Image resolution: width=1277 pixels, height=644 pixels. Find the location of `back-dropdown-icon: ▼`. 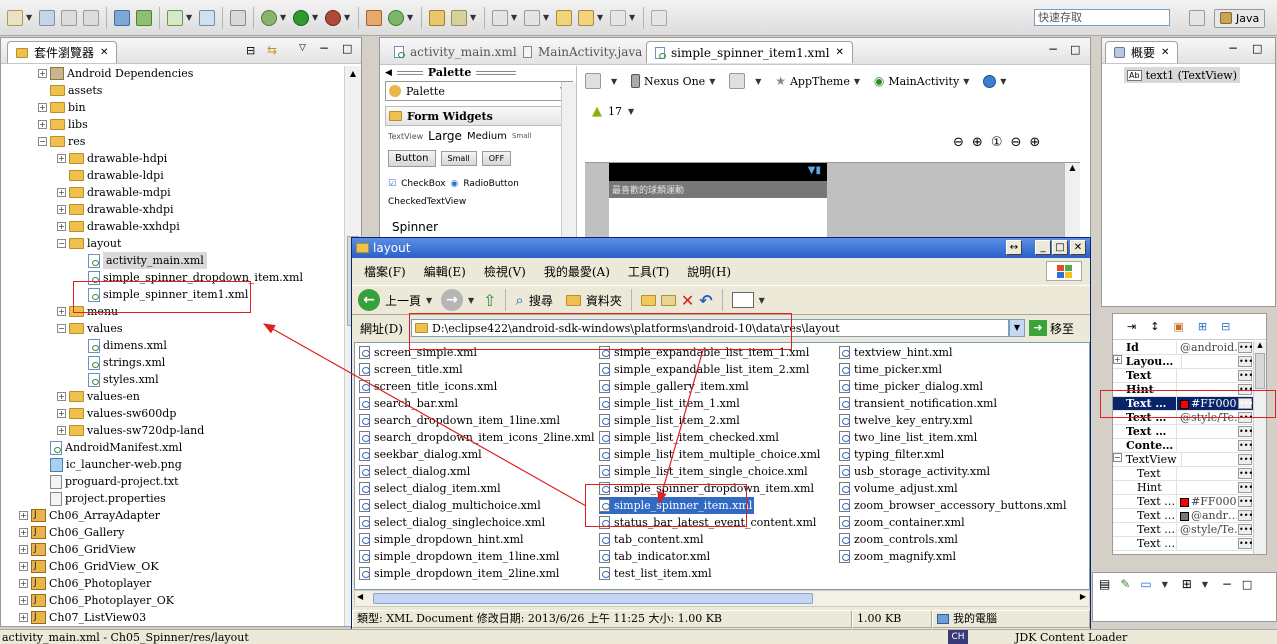

back-dropdown-icon: ▼ is located at coordinates (429, 300).